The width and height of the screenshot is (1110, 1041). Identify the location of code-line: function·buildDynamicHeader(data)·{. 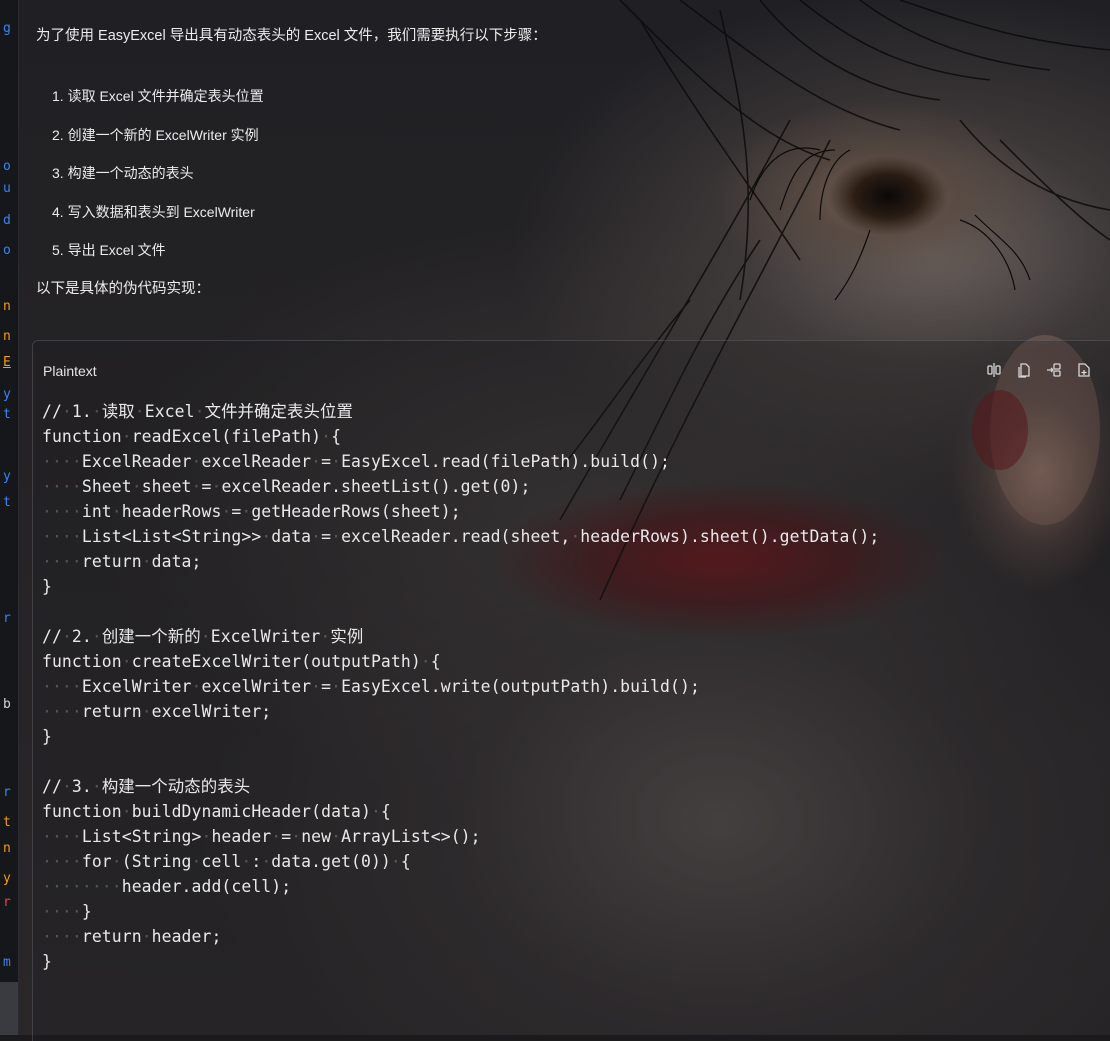
(216, 811).